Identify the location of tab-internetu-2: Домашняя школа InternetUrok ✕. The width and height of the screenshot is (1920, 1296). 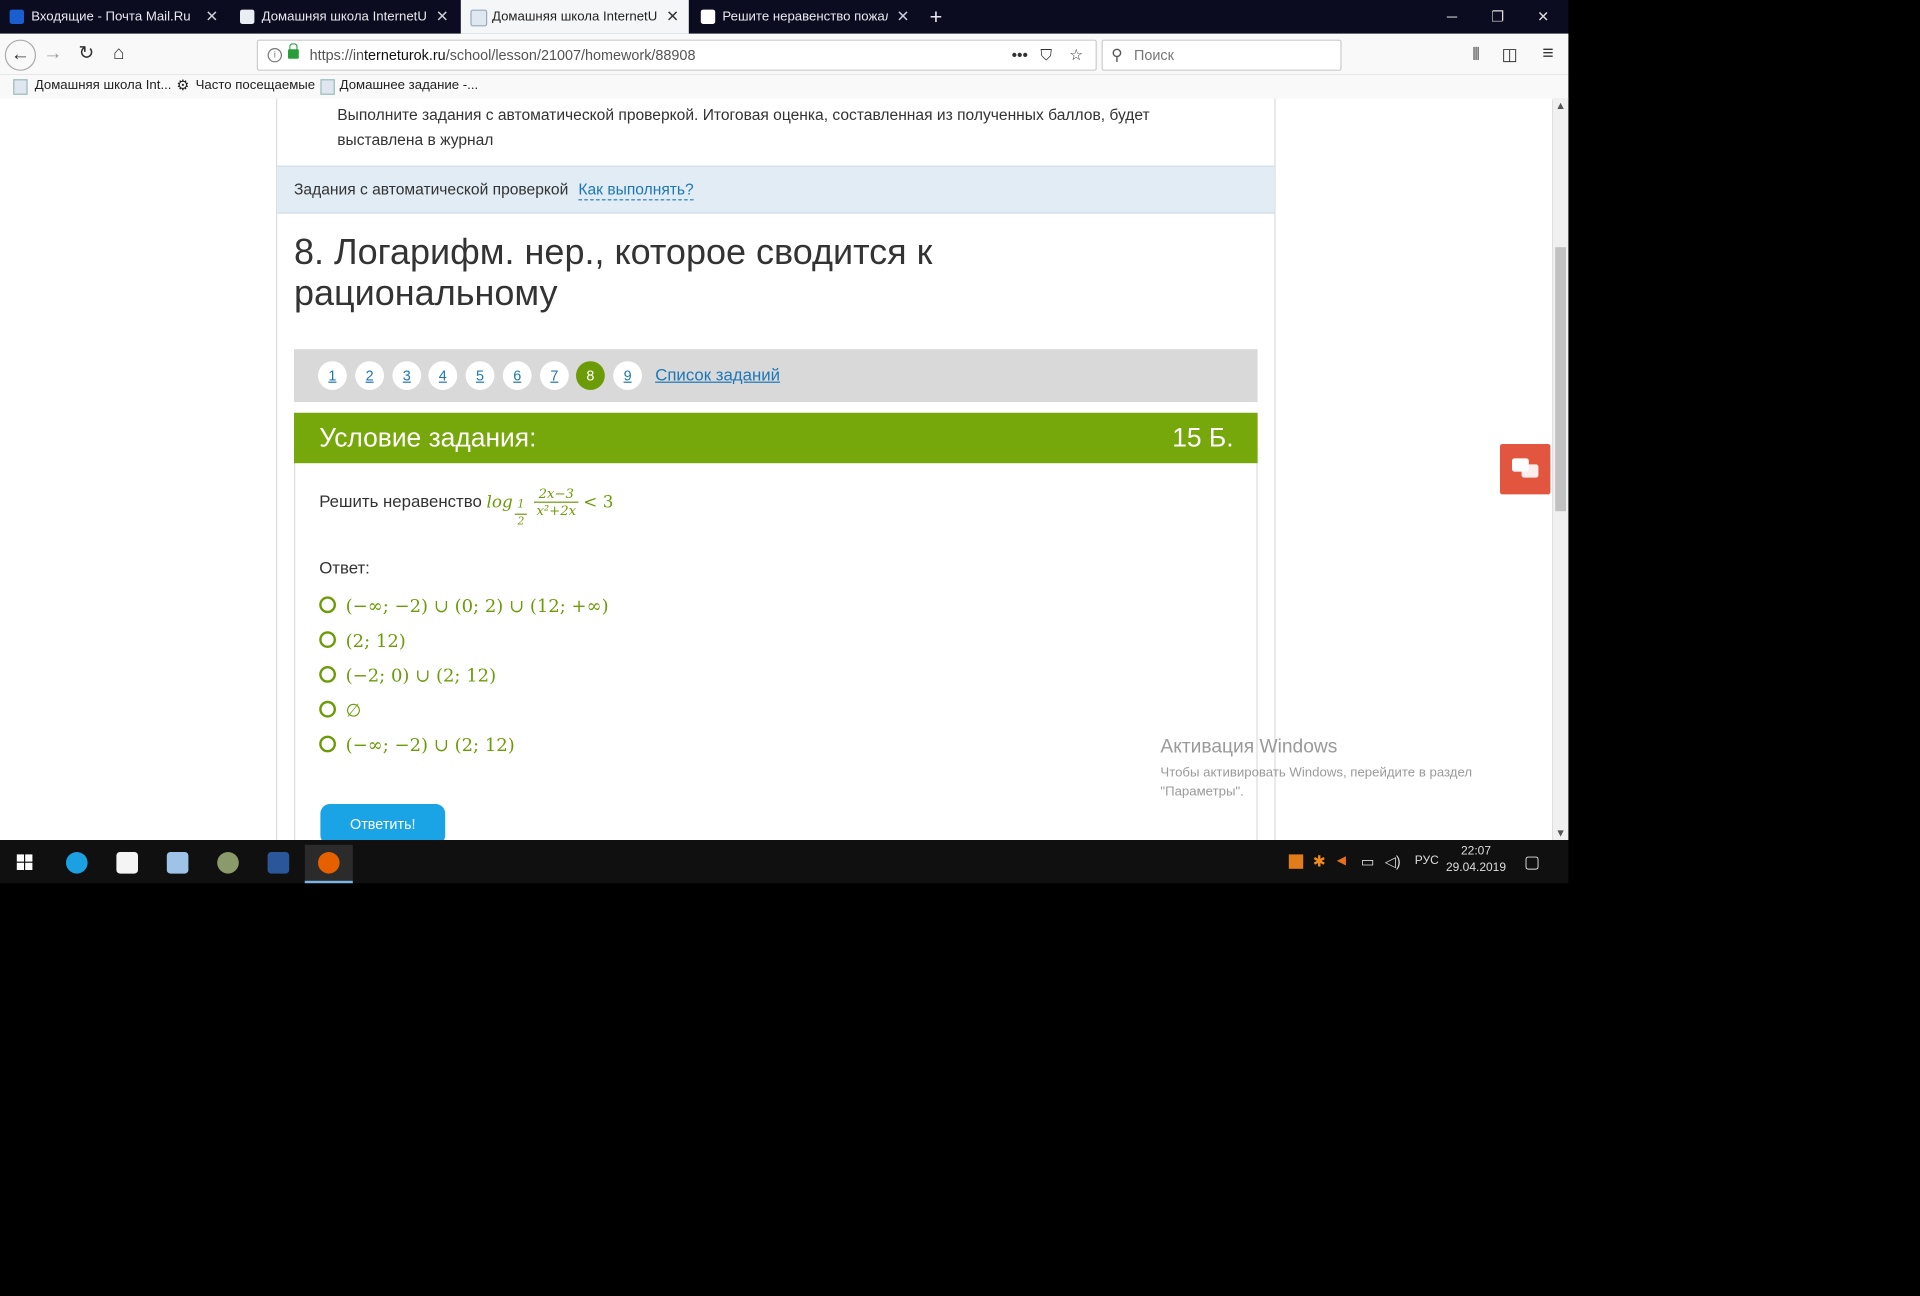
(574, 17).